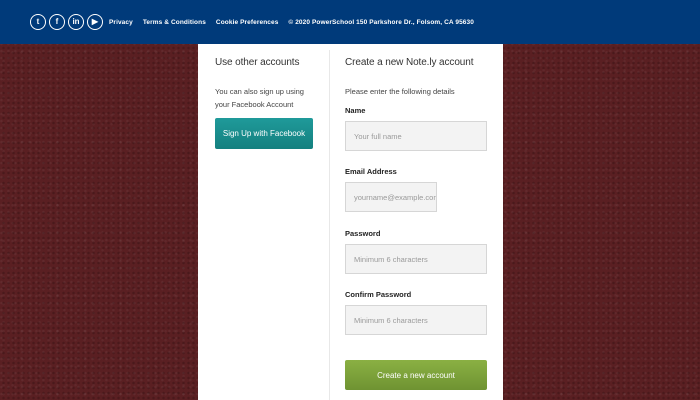 This screenshot has height=400, width=700. Describe the element at coordinates (371, 171) in the screenshot. I see `email-label: Email Address` at that location.